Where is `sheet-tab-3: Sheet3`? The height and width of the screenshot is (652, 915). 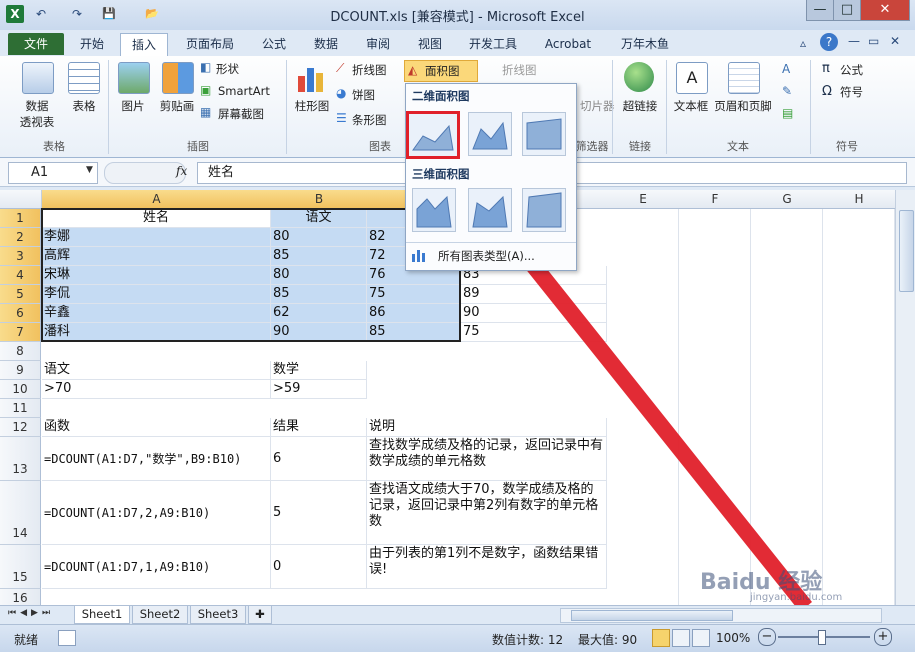
sheet-tab-3: Sheet3 is located at coordinates (218, 615).